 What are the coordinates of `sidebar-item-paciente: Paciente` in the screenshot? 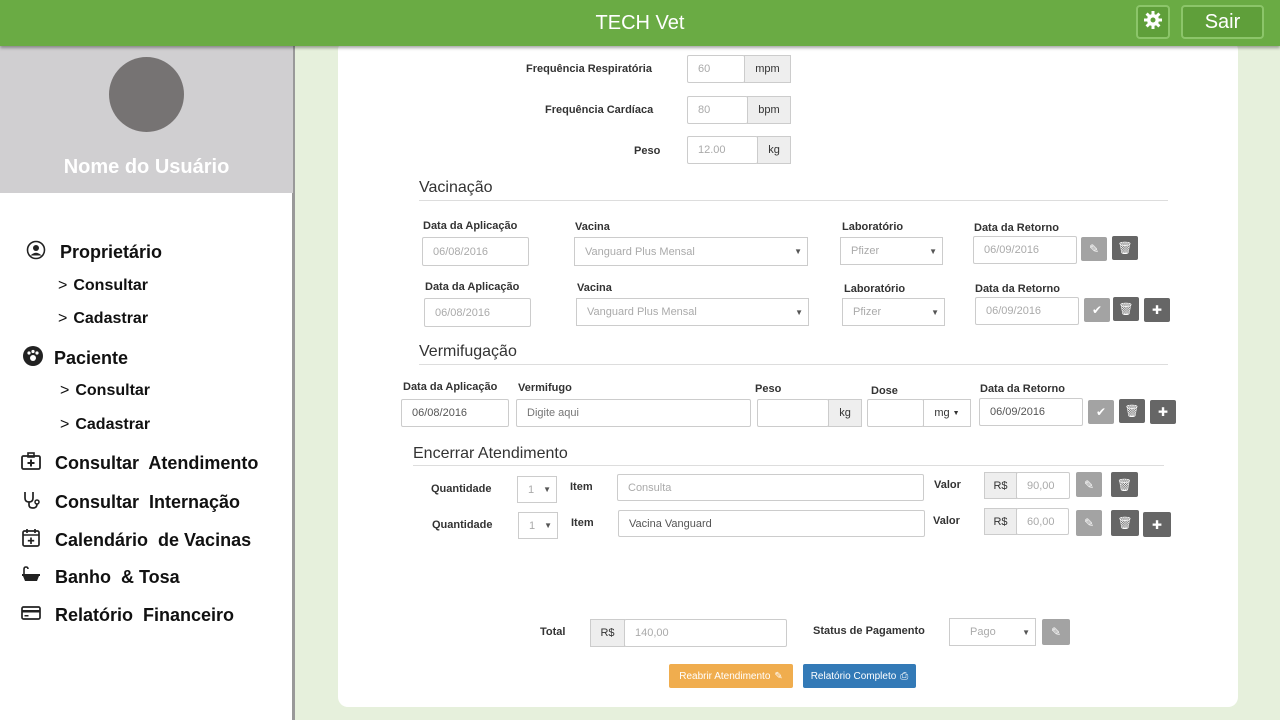 It's located at (75, 358).